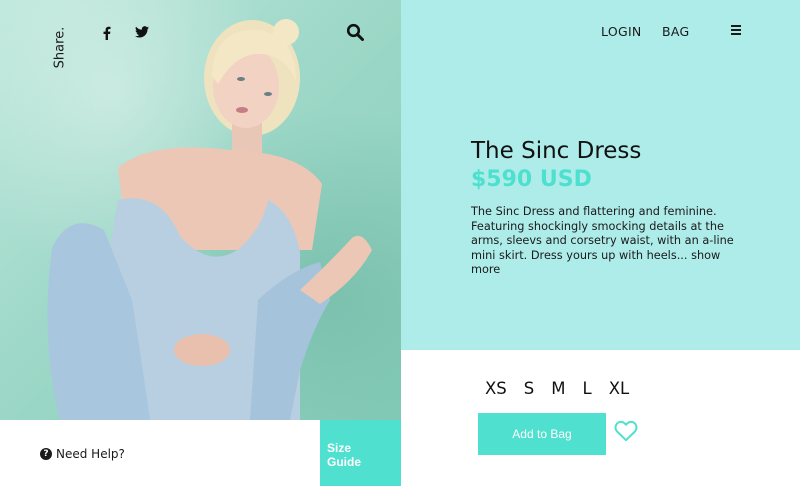 The width and height of the screenshot is (800, 486). I want to click on login-link: LOGIN, so click(621, 31).